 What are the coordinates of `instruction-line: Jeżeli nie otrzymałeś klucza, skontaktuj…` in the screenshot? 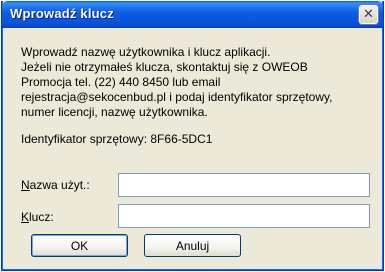 It's located at (164, 67).